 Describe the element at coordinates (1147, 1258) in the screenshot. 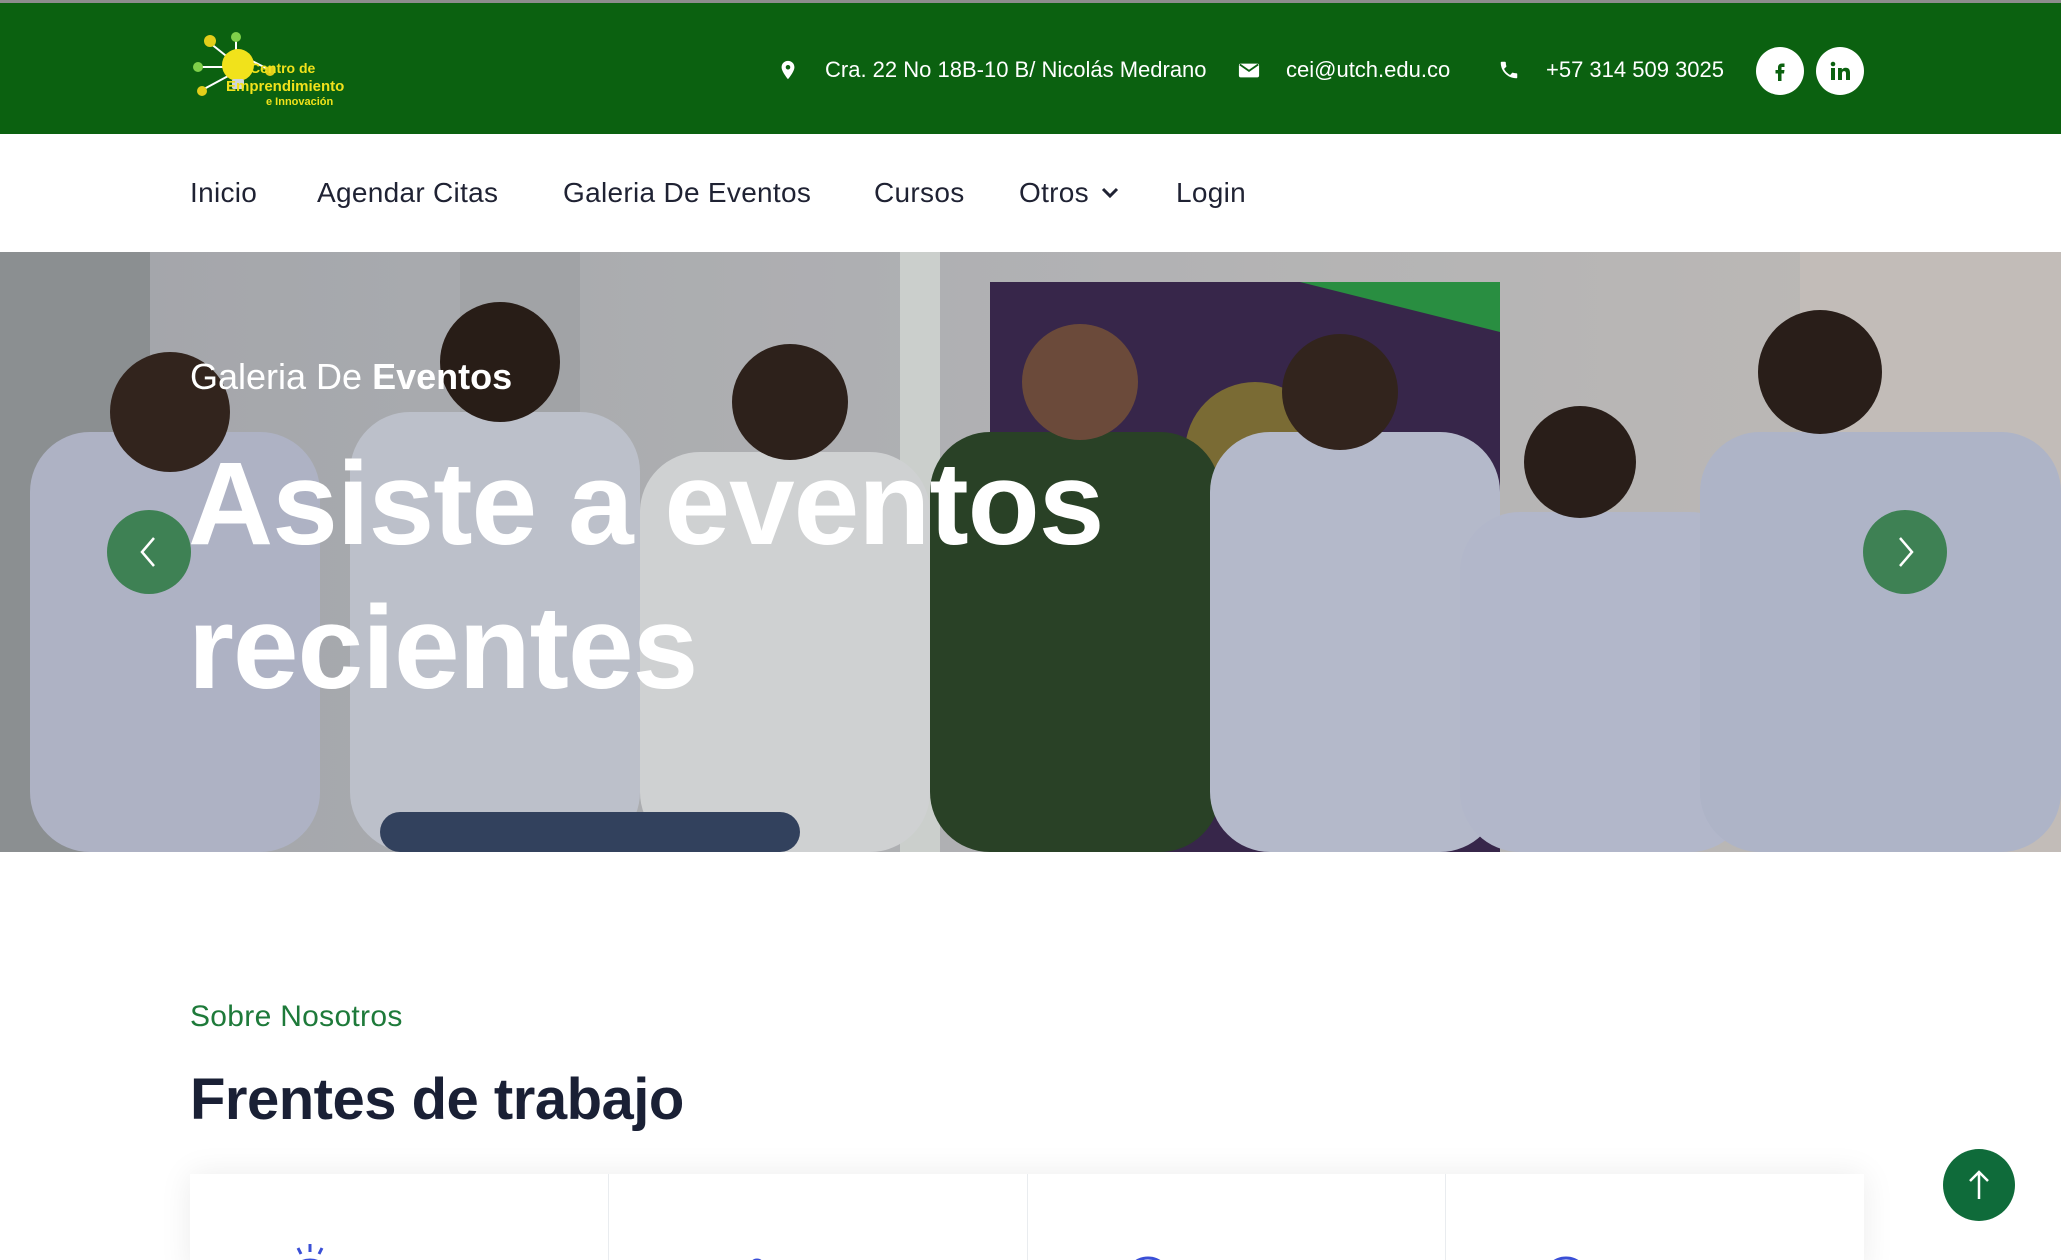

I see `globe-icon` at that location.